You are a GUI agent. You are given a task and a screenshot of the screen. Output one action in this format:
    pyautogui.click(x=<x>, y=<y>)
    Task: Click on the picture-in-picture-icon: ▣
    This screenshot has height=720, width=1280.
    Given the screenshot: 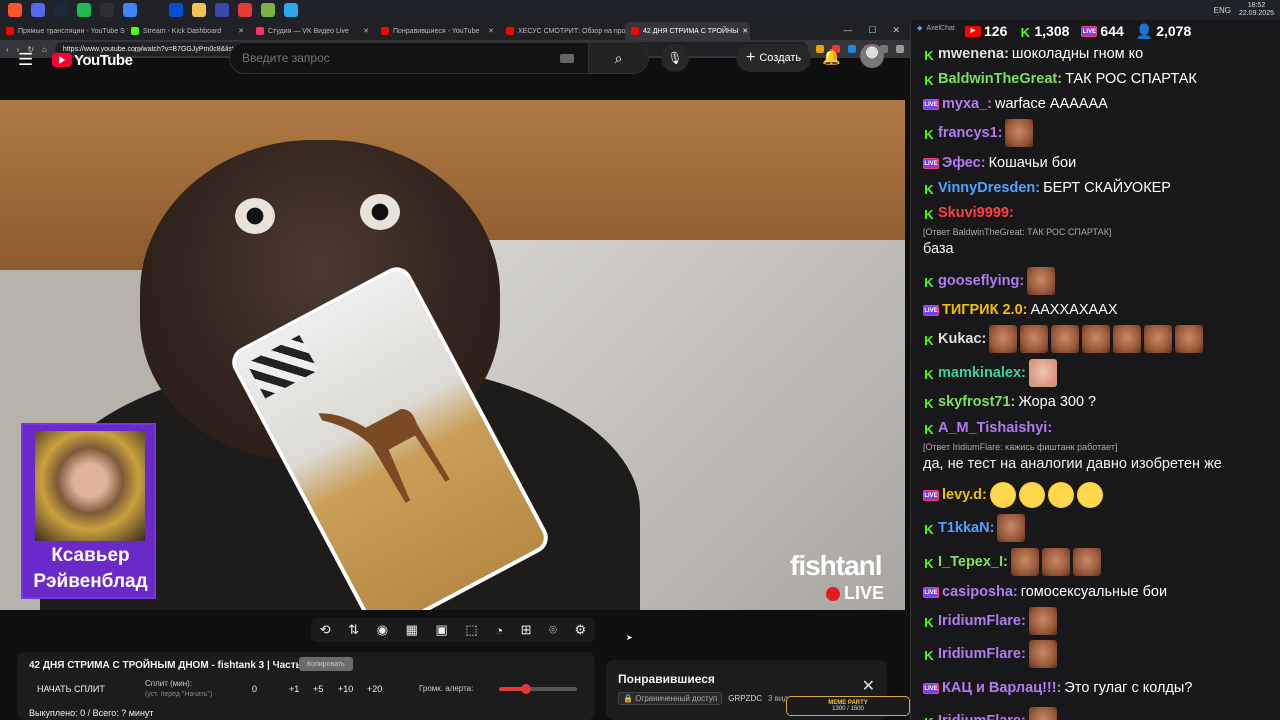 What is the action you would take?
    pyautogui.click(x=441, y=630)
    